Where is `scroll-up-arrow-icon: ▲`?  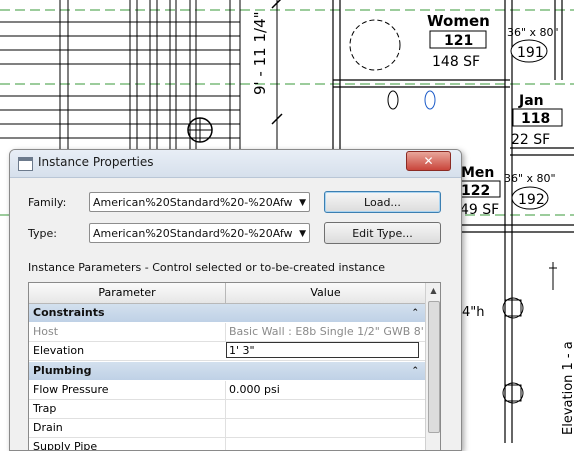 scroll-up-arrow-icon: ▲ is located at coordinates (433, 291).